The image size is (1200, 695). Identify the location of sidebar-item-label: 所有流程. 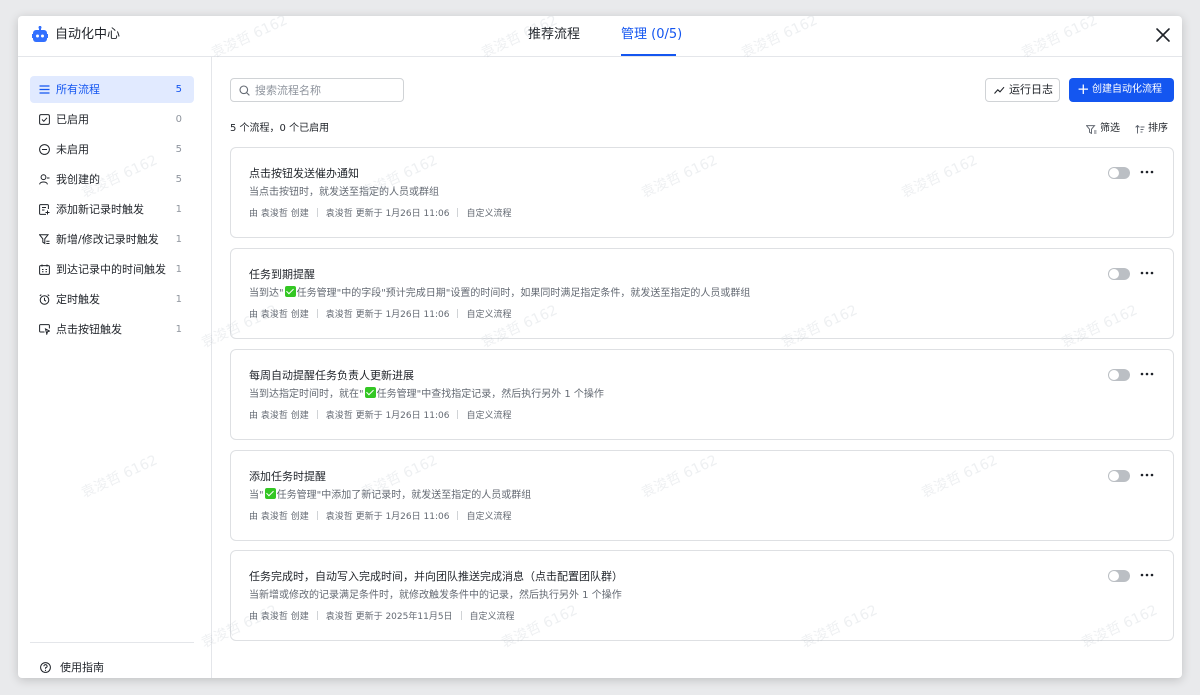
(78, 89).